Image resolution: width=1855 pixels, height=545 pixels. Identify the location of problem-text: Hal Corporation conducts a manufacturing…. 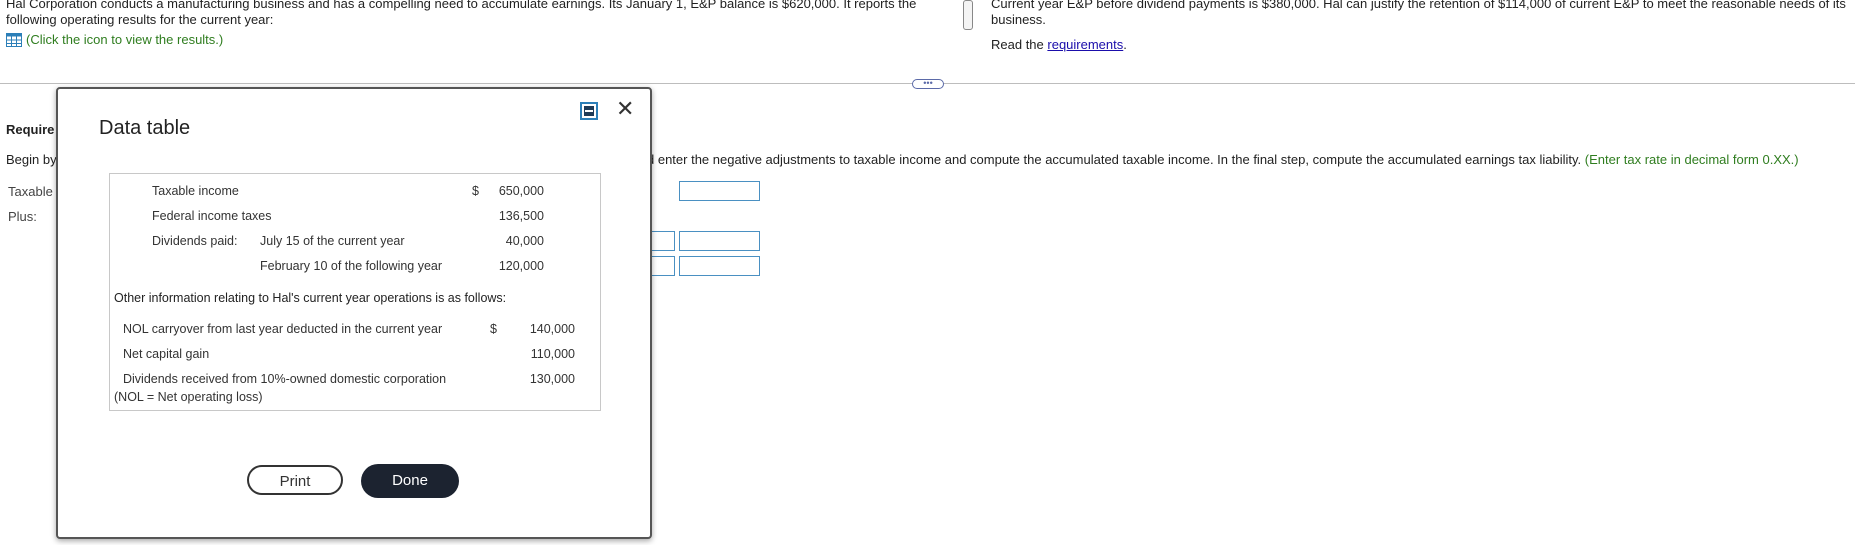
(471, 14).